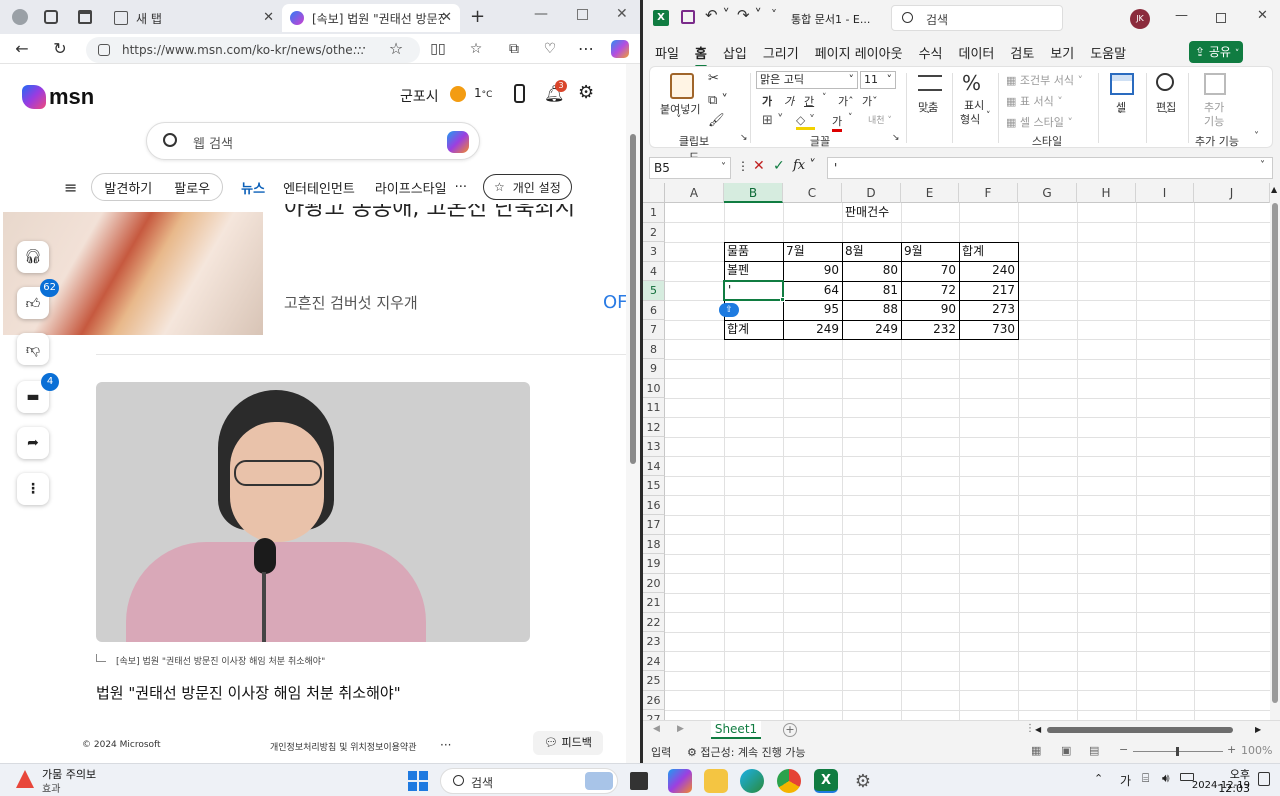 The height and width of the screenshot is (796, 1280). Describe the element at coordinates (477, 16) in the screenshot. I see `new-tab-button: +` at that location.